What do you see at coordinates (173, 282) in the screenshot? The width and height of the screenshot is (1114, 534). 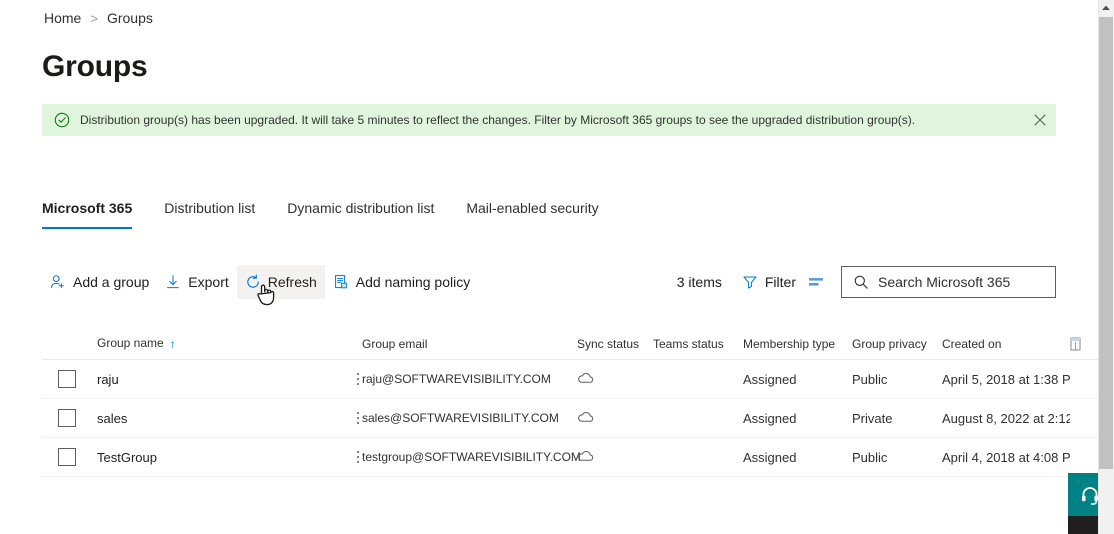 I see `download-icon` at bounding box center [173, 282].